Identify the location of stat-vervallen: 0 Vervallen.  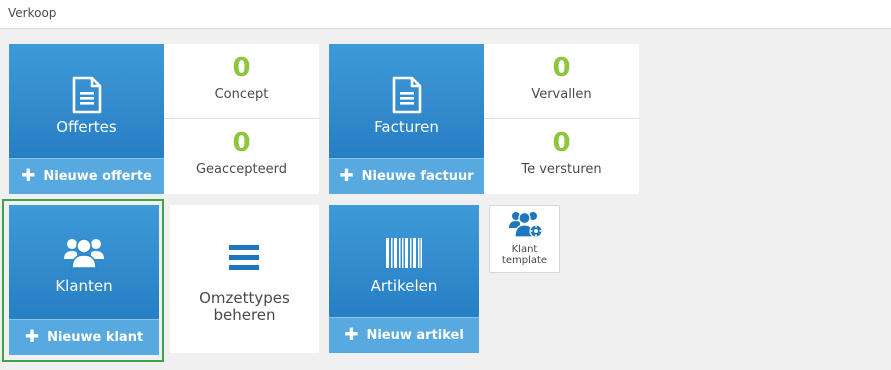
(561, 81).